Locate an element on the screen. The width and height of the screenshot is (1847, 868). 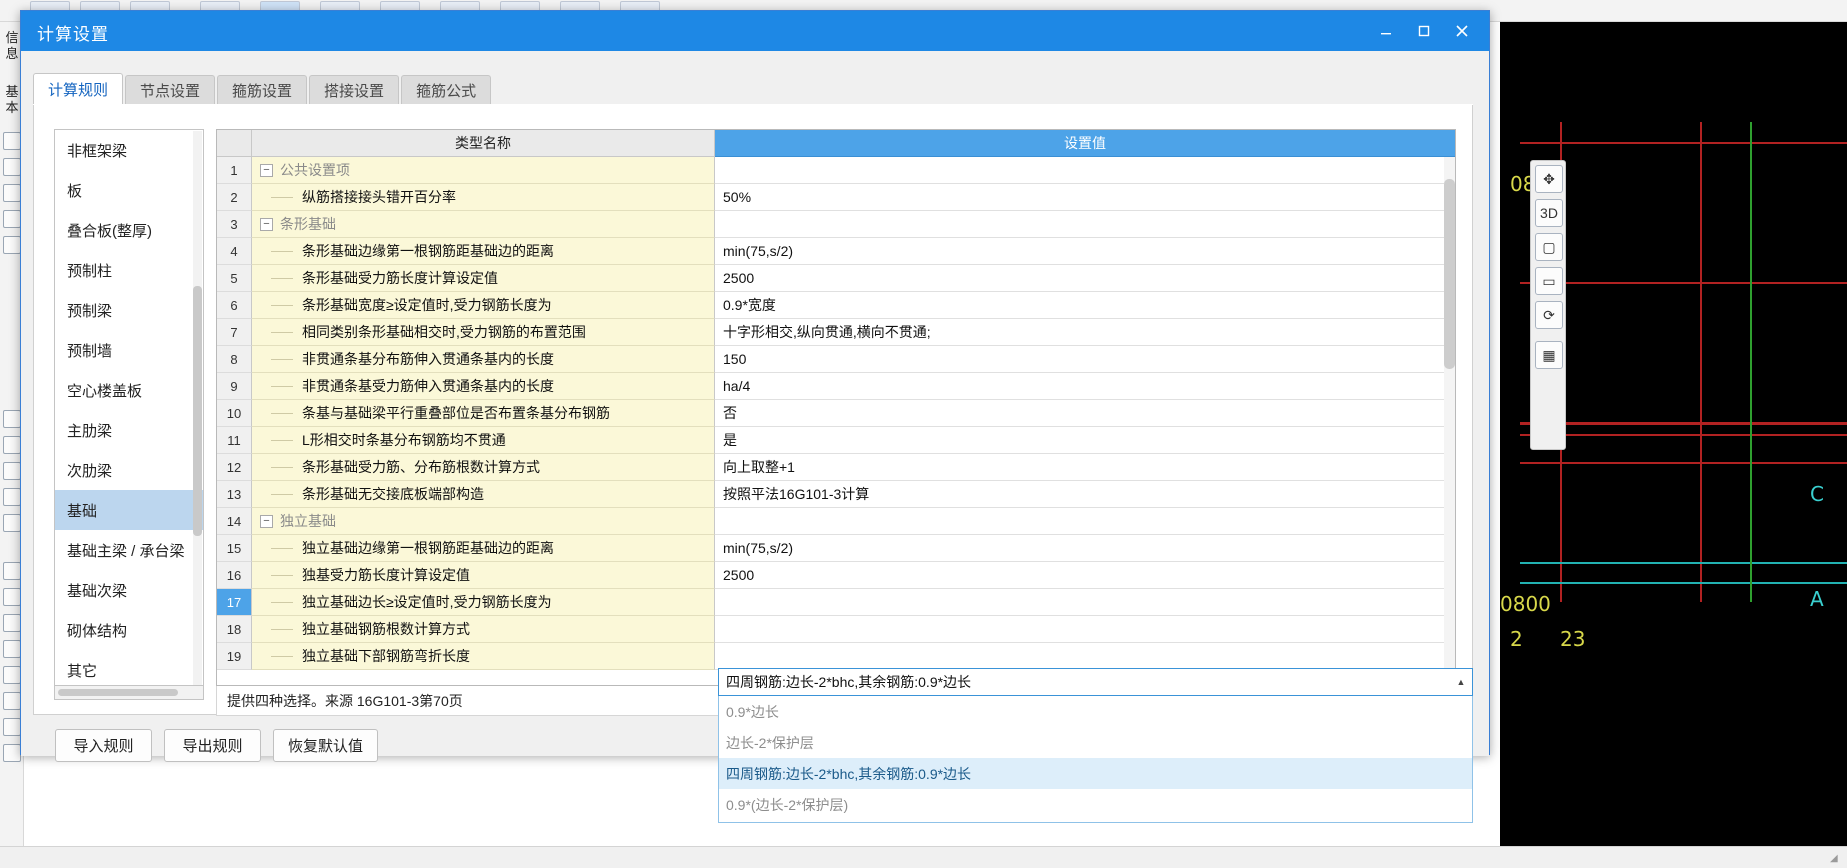
combobox-value: 四周钢筋:边长-2*bhc,其余钢筋:0.9*边长 is located at coordinates (1084, 682).